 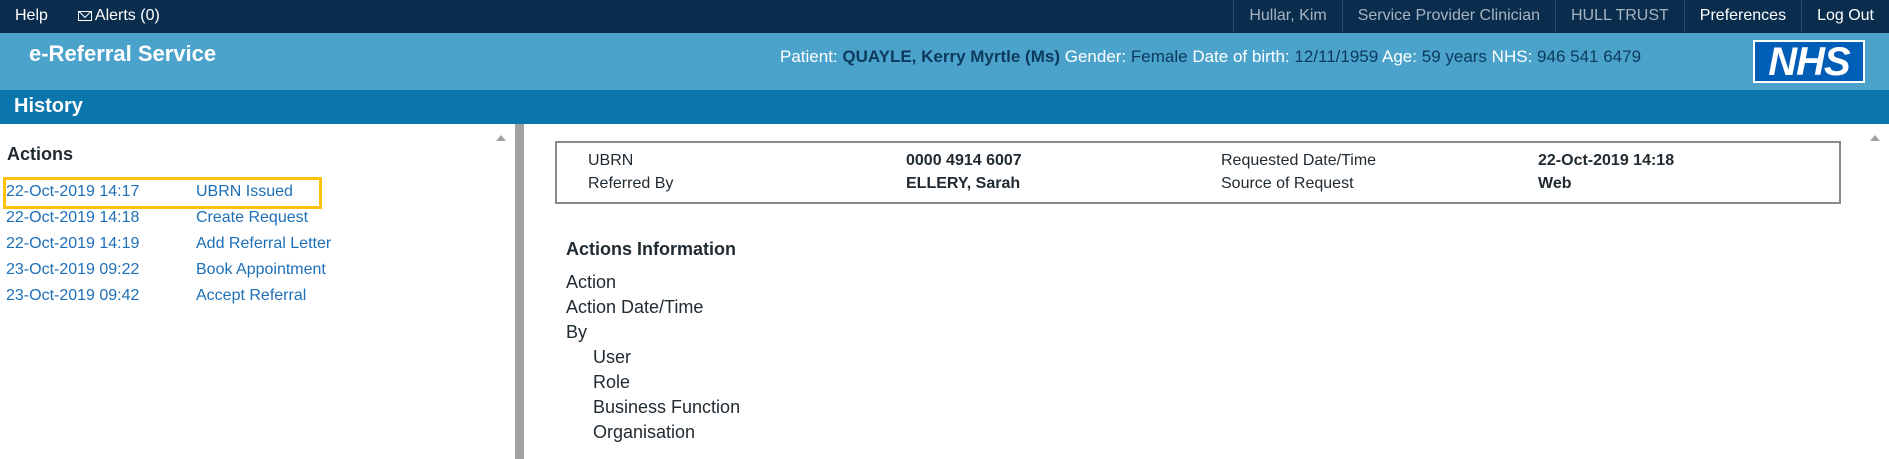 I want to click on alerts-link: Alerts (0), so click(x=119, y=16).